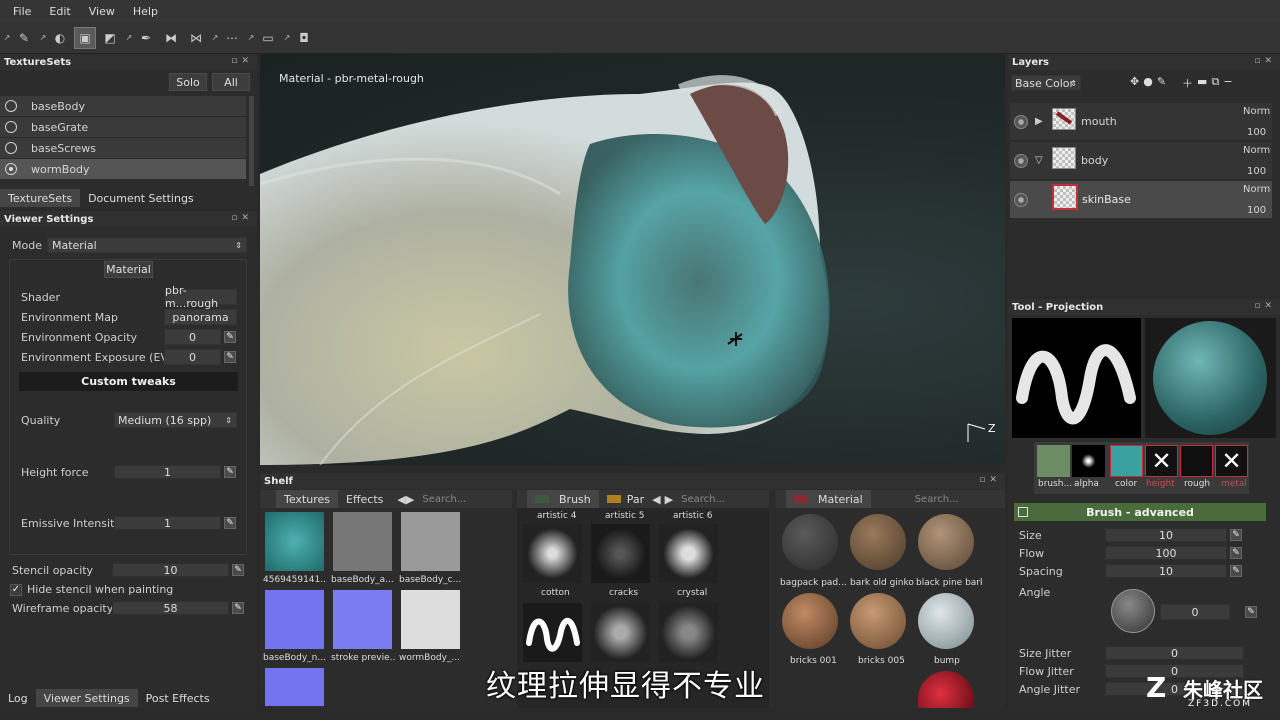 Image resolution: width=1280 pixels, height=720 pixels. What do you see at coordinates (1133, 611) in the screenshot?
I see `angle-dial` at bounding box center [1133, 611].